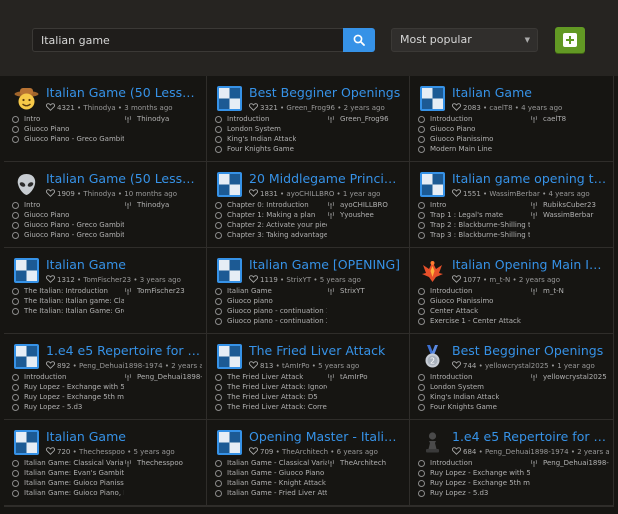  I want to click on chapter-item: Giuoco Piano - Greco Gambit, so click(68, 225).